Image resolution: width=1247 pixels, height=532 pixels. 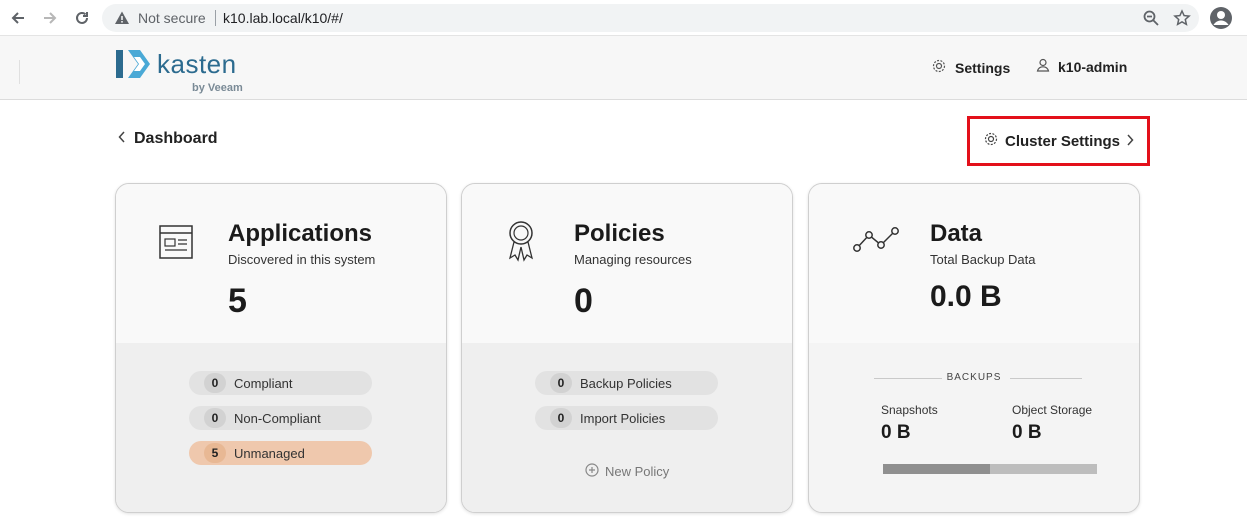 I want to click on card-subtitle: Managing resources, so click(x=633, y=259).